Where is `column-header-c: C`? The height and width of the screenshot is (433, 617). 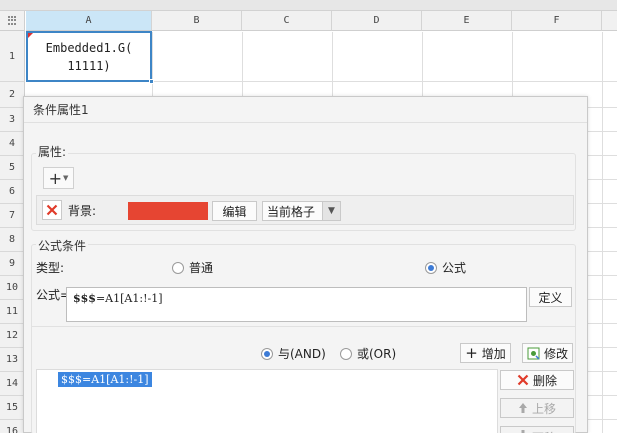
column-header-c: C is located at coordinates (287, 21).